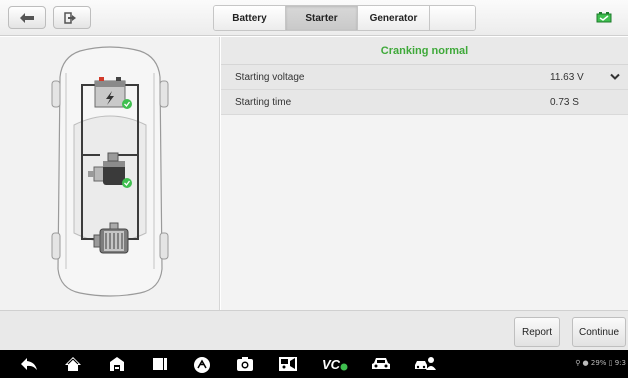 Image resolution: width=628 pixels, height=378 pixels. Describe the element at coordinates (564, 102) in the screenshot. I see `data-row-value: 0.73 S` at that location.